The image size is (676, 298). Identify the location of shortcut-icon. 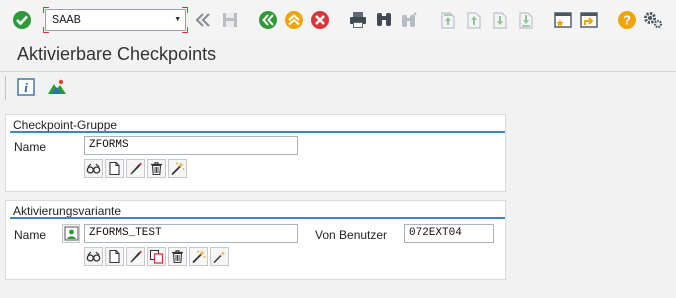
(589, 20).